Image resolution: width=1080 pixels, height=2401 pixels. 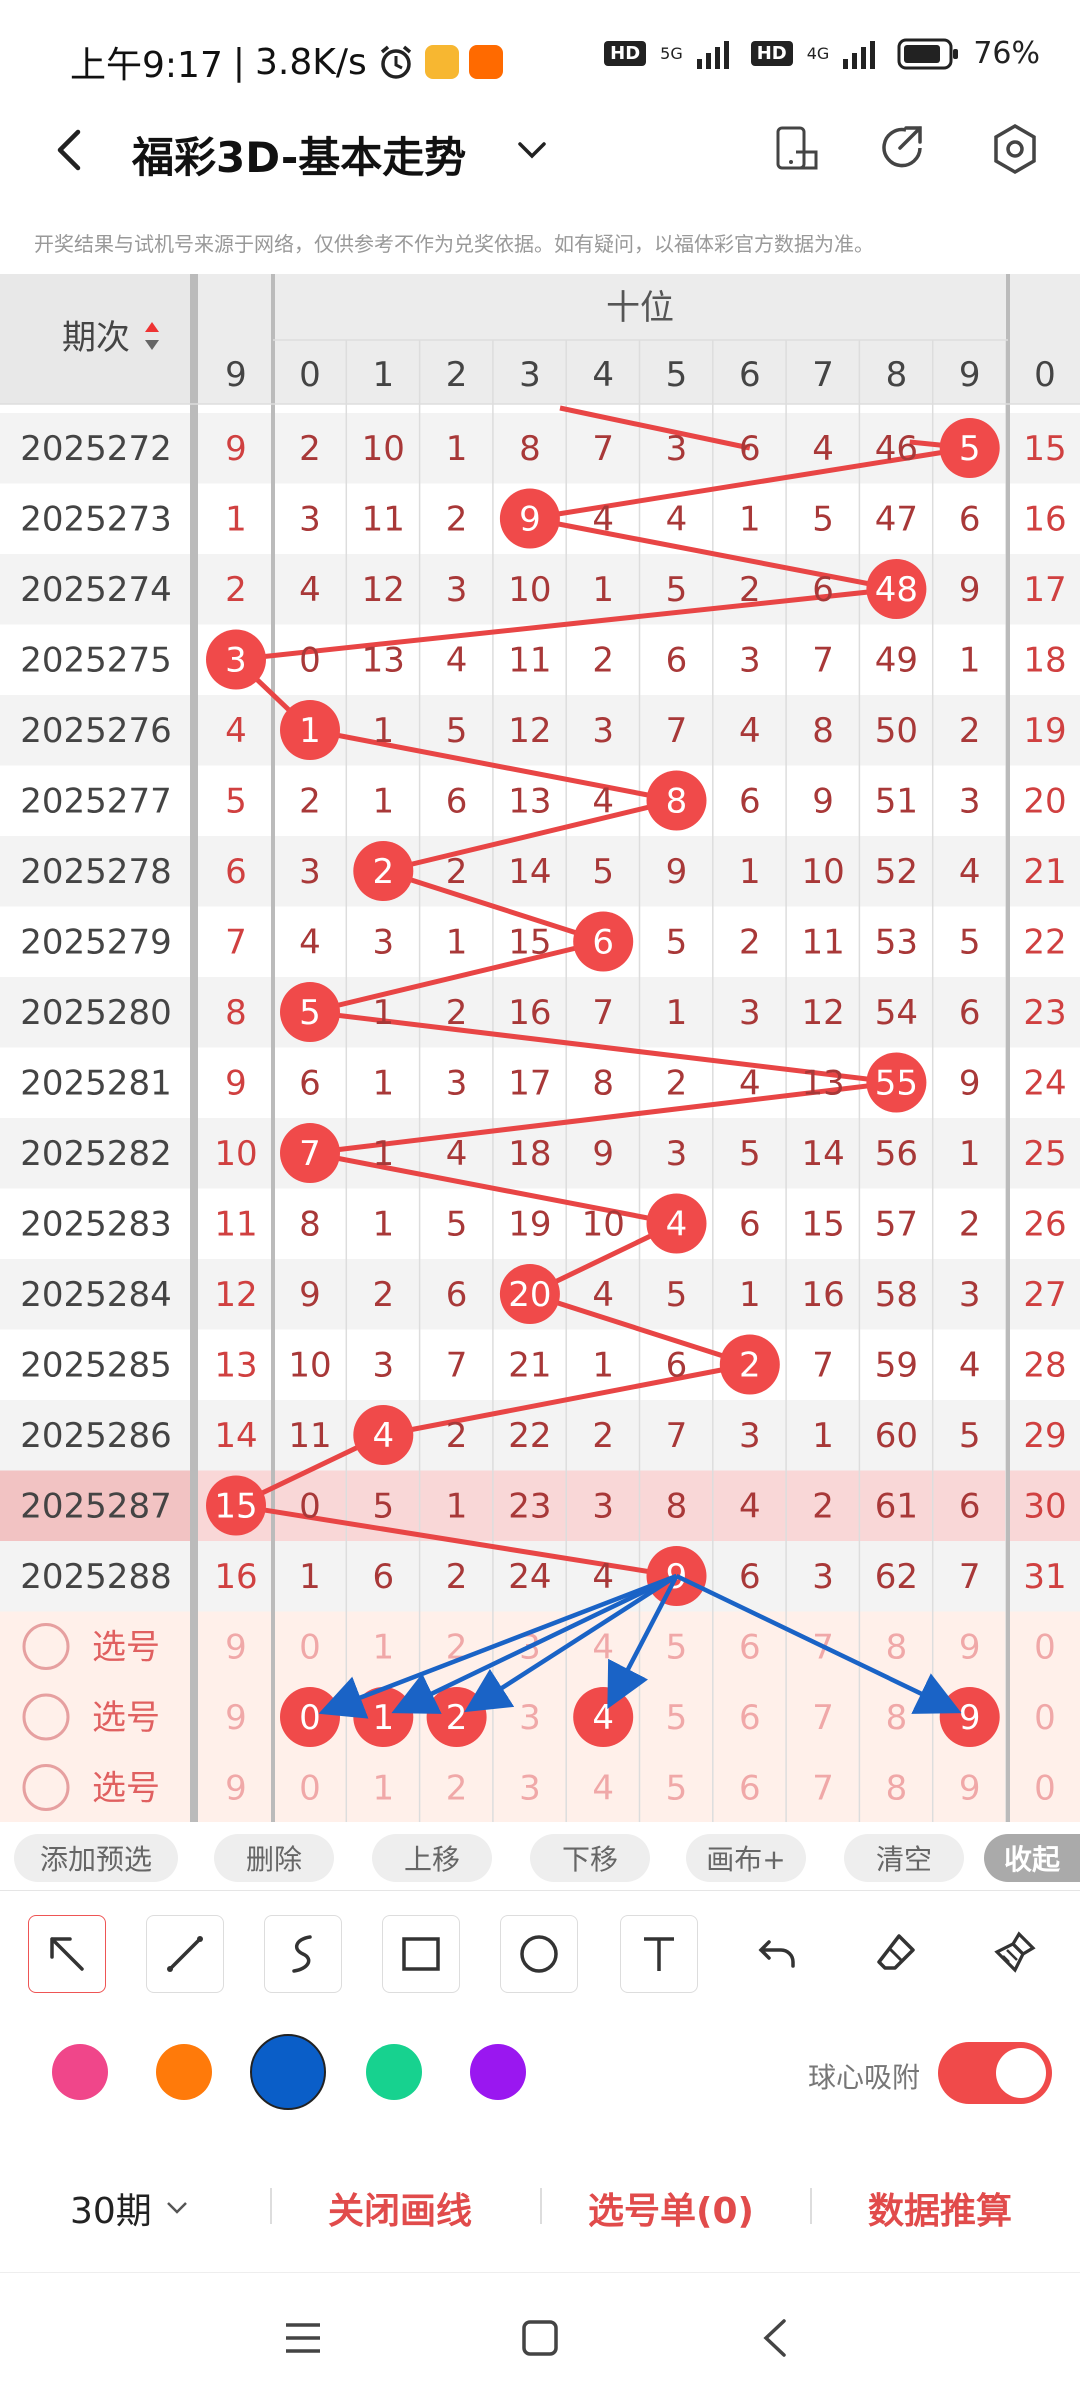 I want to click on move-up-button: 上移, so click(x=432, y=1858).